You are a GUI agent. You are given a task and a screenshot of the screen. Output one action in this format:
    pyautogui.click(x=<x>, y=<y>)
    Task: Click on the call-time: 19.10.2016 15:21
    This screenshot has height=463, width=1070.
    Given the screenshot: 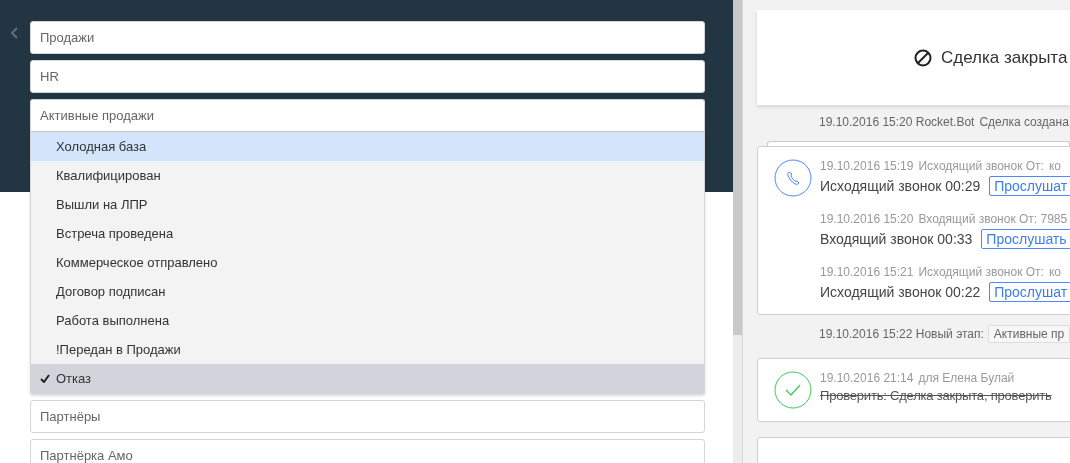 What is the action you would take?
    pyautogui.click(x=867, y=272)
    